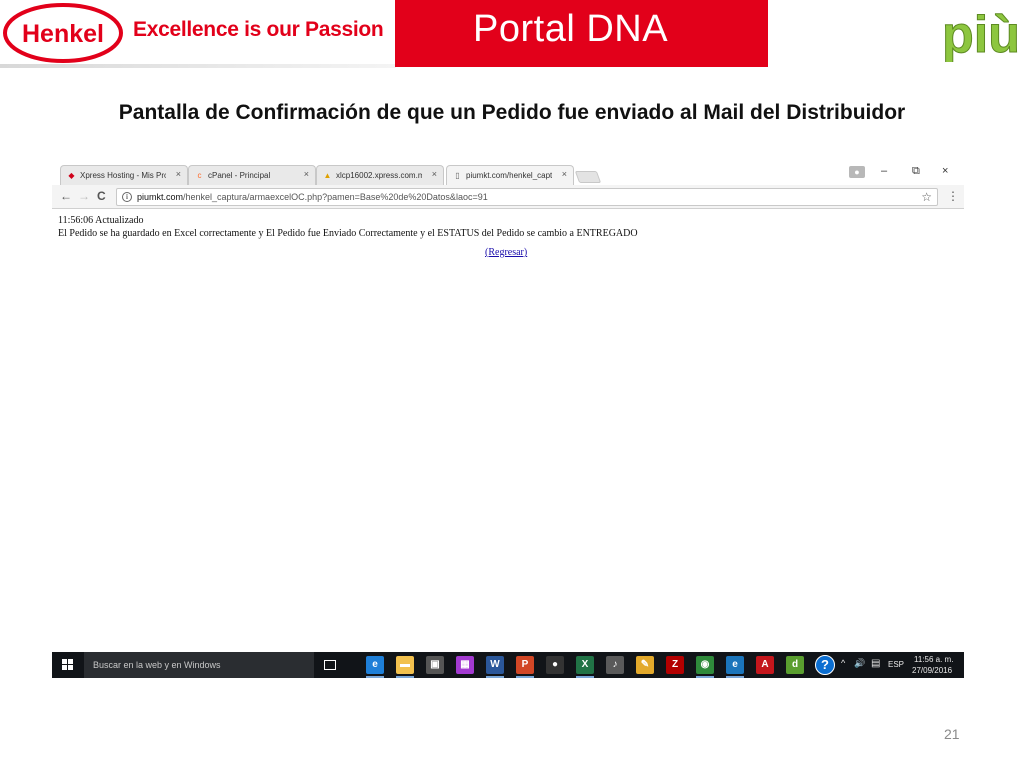  What do you see at coordinates (675, 665) in the screenshot?
I see `filezilla-icon: Z` at bounding box center [675, 665].